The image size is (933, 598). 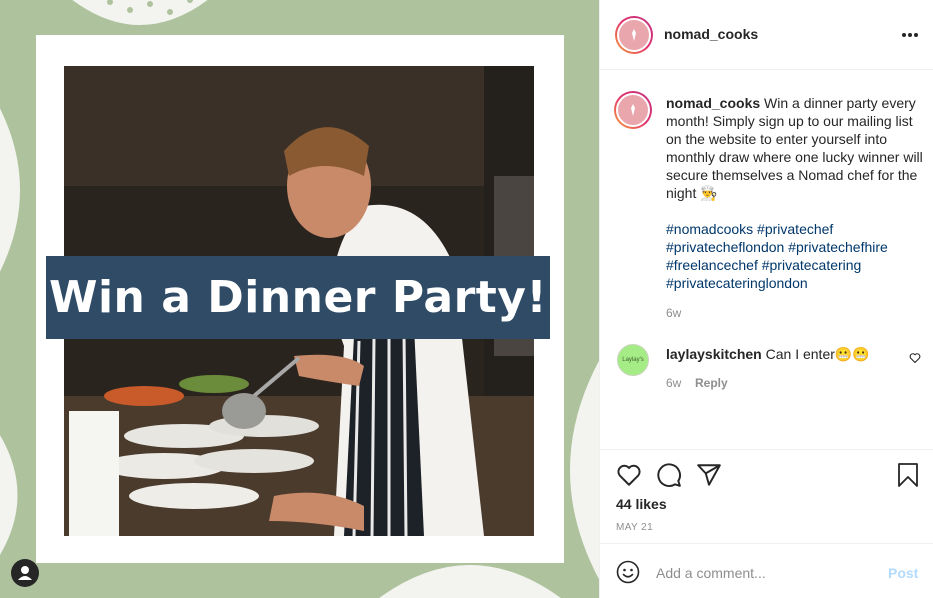 I want to click on comment-item: laylayskitchen Can I enter😬😬, so click(x=781, y=354).